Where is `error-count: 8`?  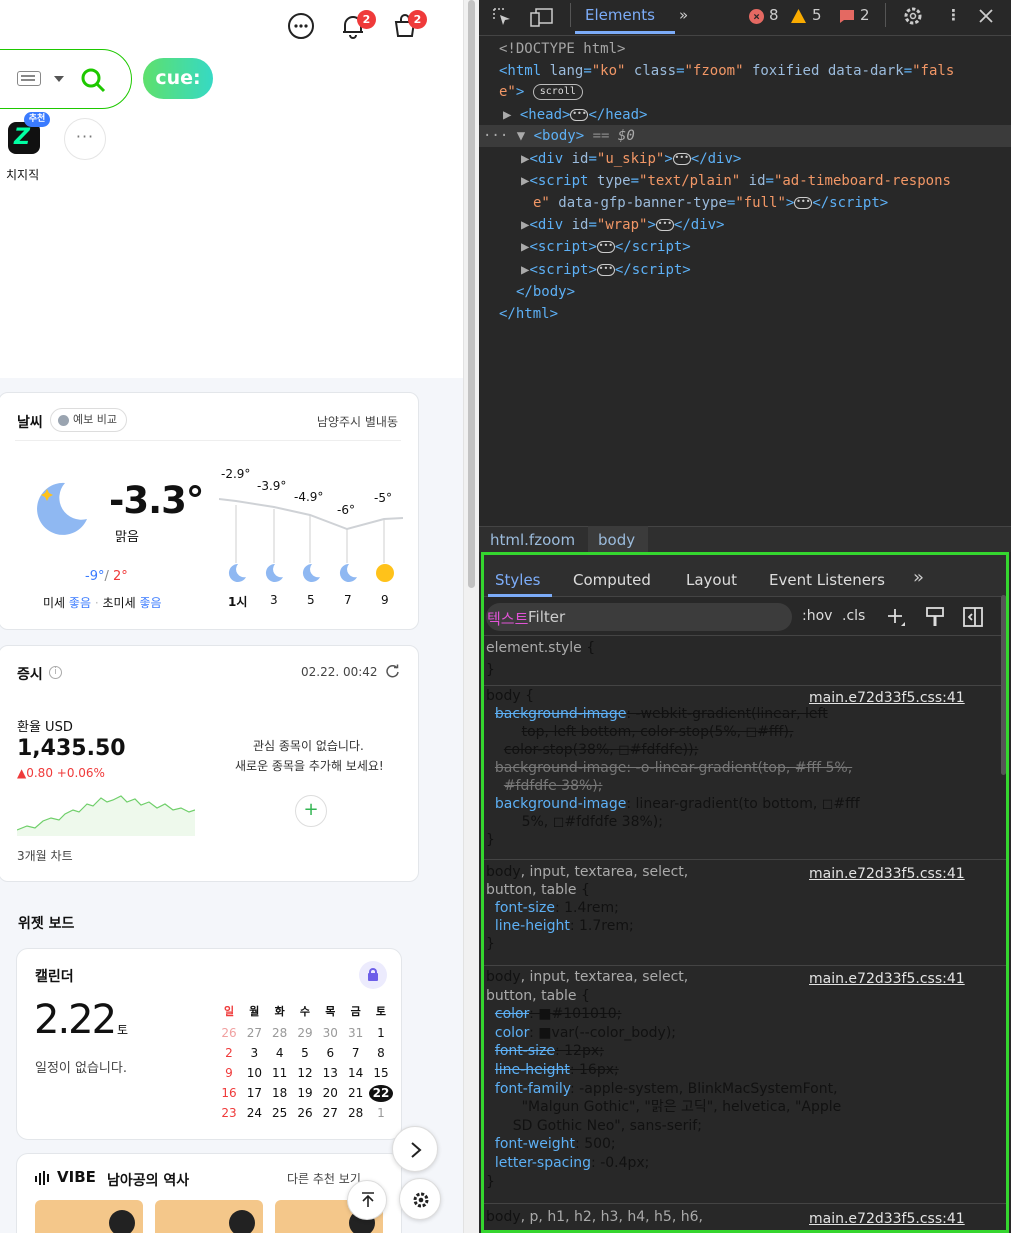 error-count: 8 is located at coordinates (774, 15).